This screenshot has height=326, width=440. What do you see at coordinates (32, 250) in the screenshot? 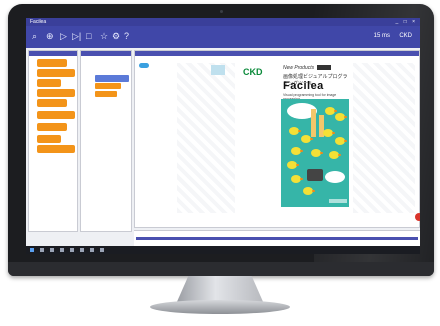
I see `start-icon` at bounding box center [32, 250].